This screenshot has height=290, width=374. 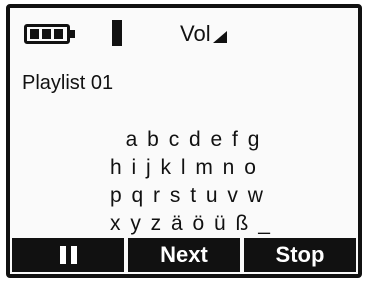 What do you see at coordinates (210, 168) in the screenshot?
I see `char-row: h i j k l m n o` at bounding box center [210, 168].